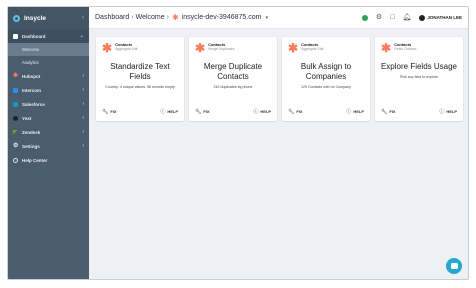  What do you see at coordinates (48, 49) in the screenshot?
I see `sidebar-subitem-welcome: Welcome` at bounding box center [48, 49].